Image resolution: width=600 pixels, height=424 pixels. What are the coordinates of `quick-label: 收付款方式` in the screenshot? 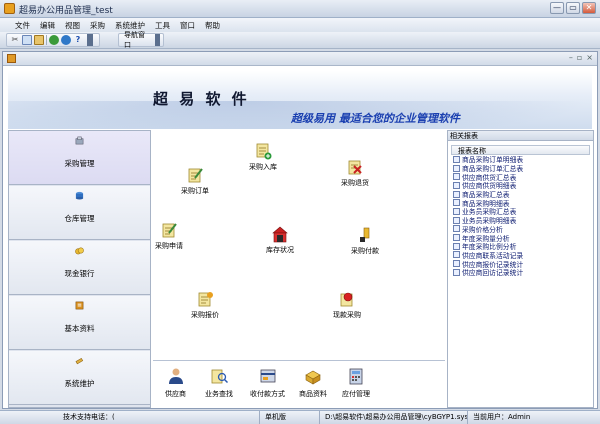 It's located at (267, 394).